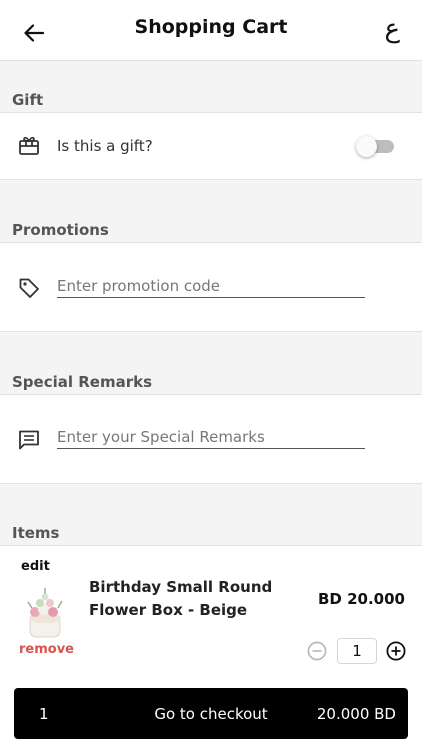 This screenshot has height=750, width=422. Describe the element at coordinates (29, 288) in the screenshot. I see `tag-icon` at that location.